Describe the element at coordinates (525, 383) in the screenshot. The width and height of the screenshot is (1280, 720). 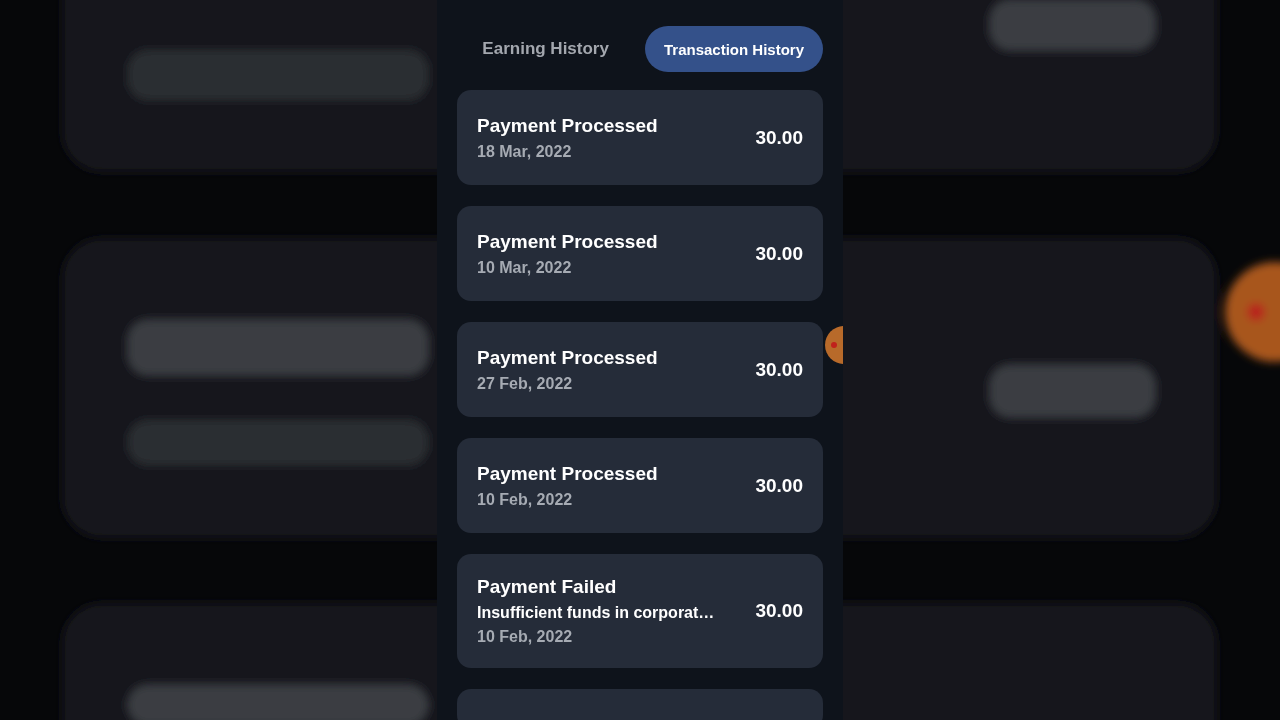
I see `transaction-date: 27 Feb, 2022` at that location.